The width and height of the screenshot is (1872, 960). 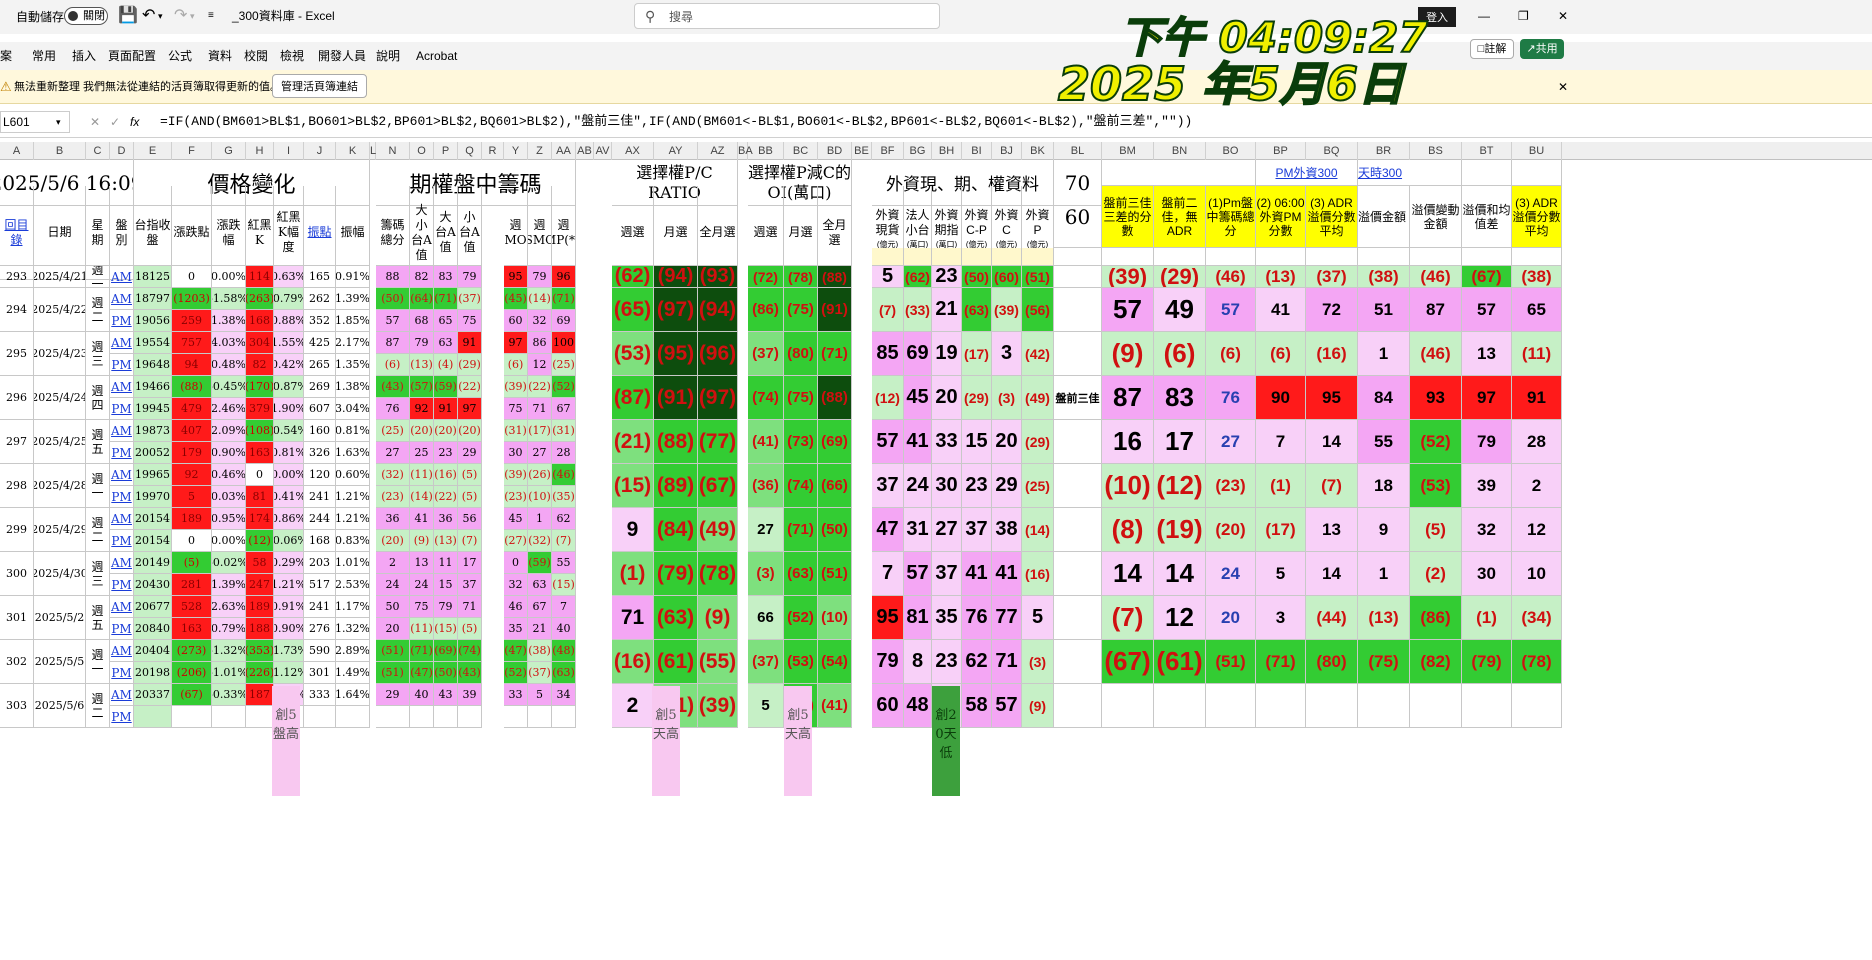 I want to click on column-header: Q, so click(x=470, y=151).